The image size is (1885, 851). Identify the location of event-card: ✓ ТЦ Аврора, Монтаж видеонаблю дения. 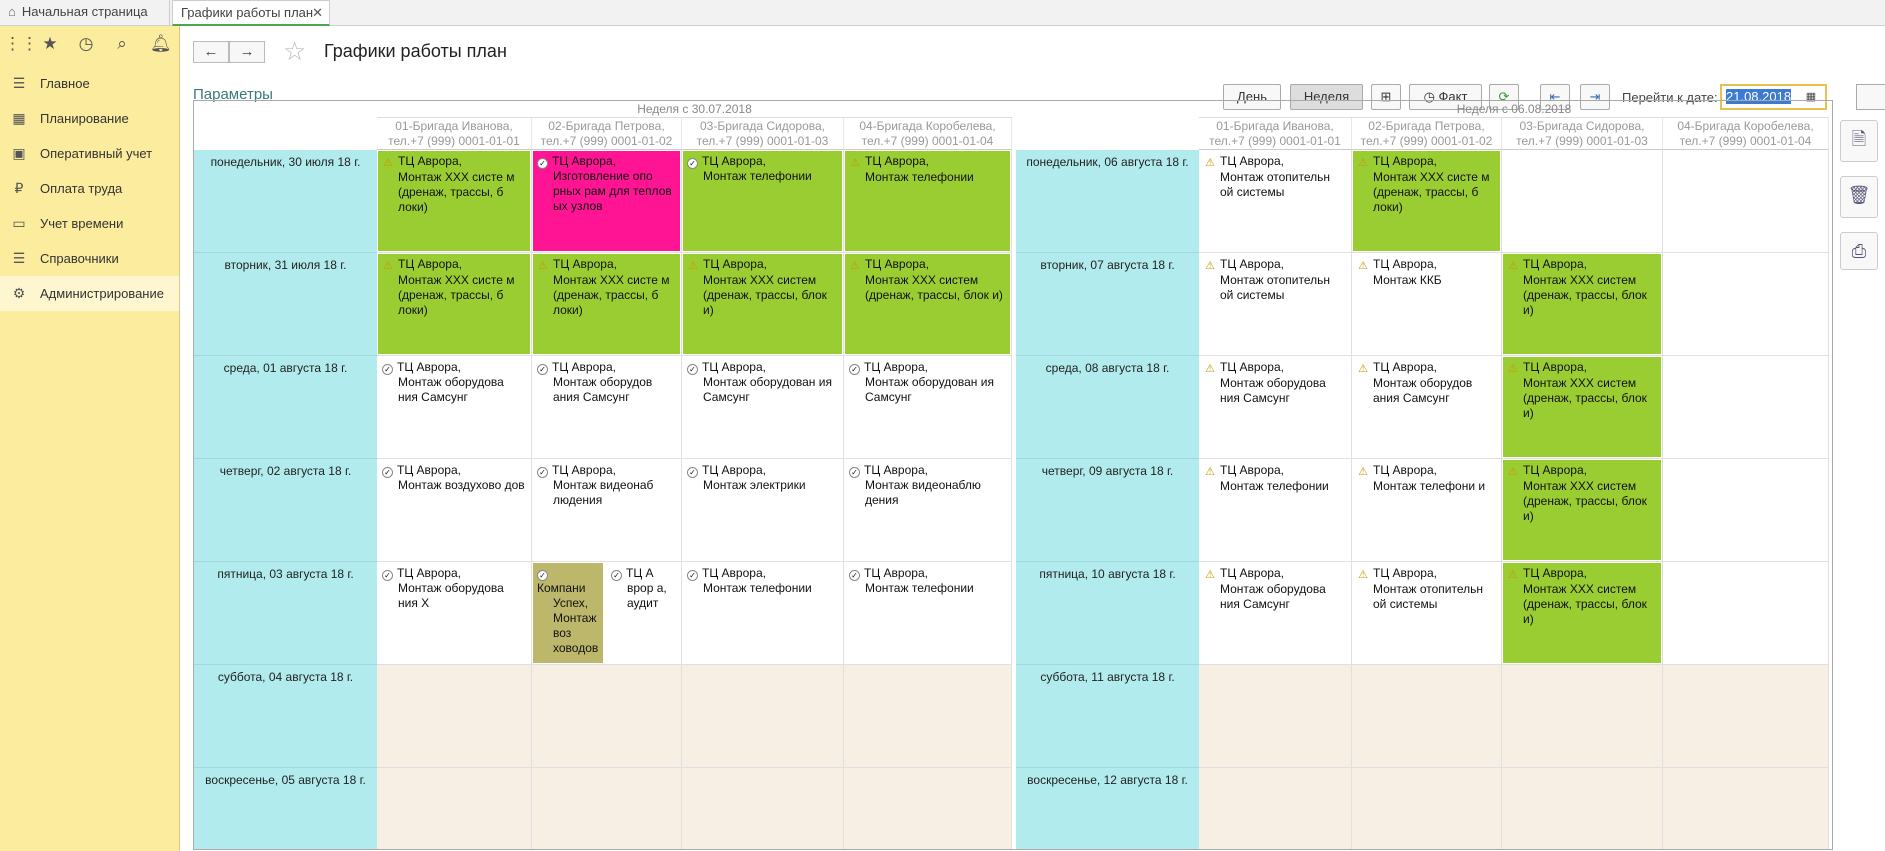
(927, 510).